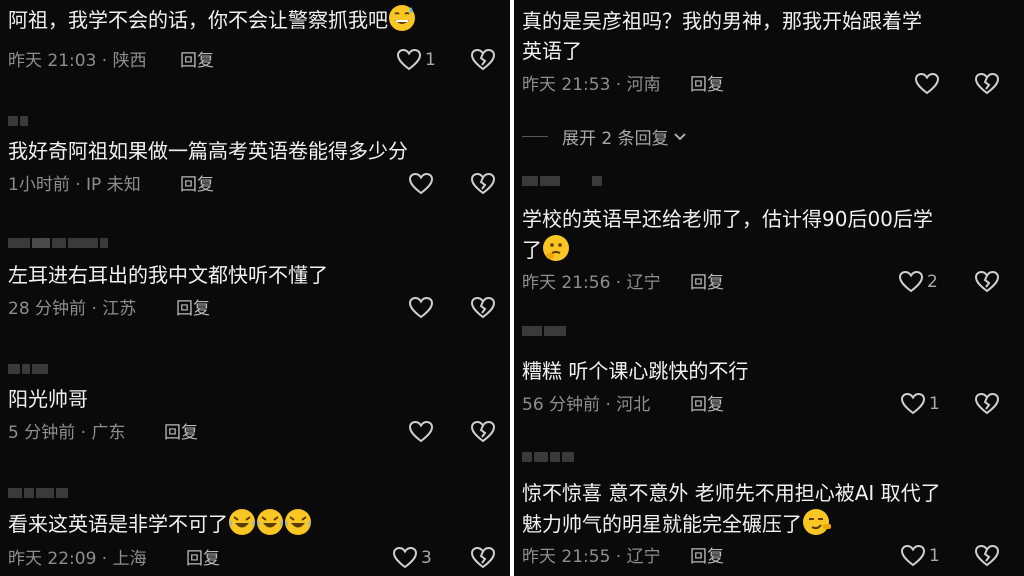 The image size is (1024, 576). I want to click on expand-replies-button: 展开 2 条回复, so click(604, 136).